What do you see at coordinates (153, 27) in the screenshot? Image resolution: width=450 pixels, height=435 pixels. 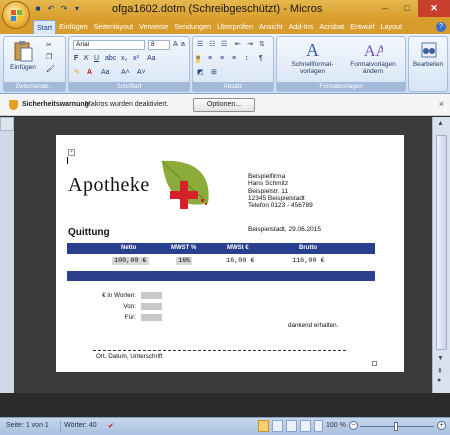 I see `tab-verweise: Verweise` at bounding box center [153, 27].